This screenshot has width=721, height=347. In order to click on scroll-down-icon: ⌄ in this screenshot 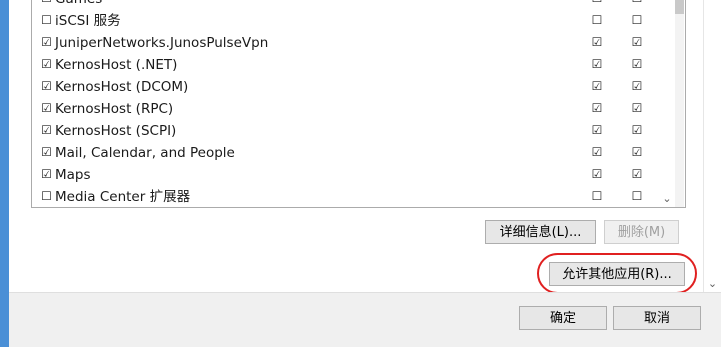, I will do `click(667, 199)`.